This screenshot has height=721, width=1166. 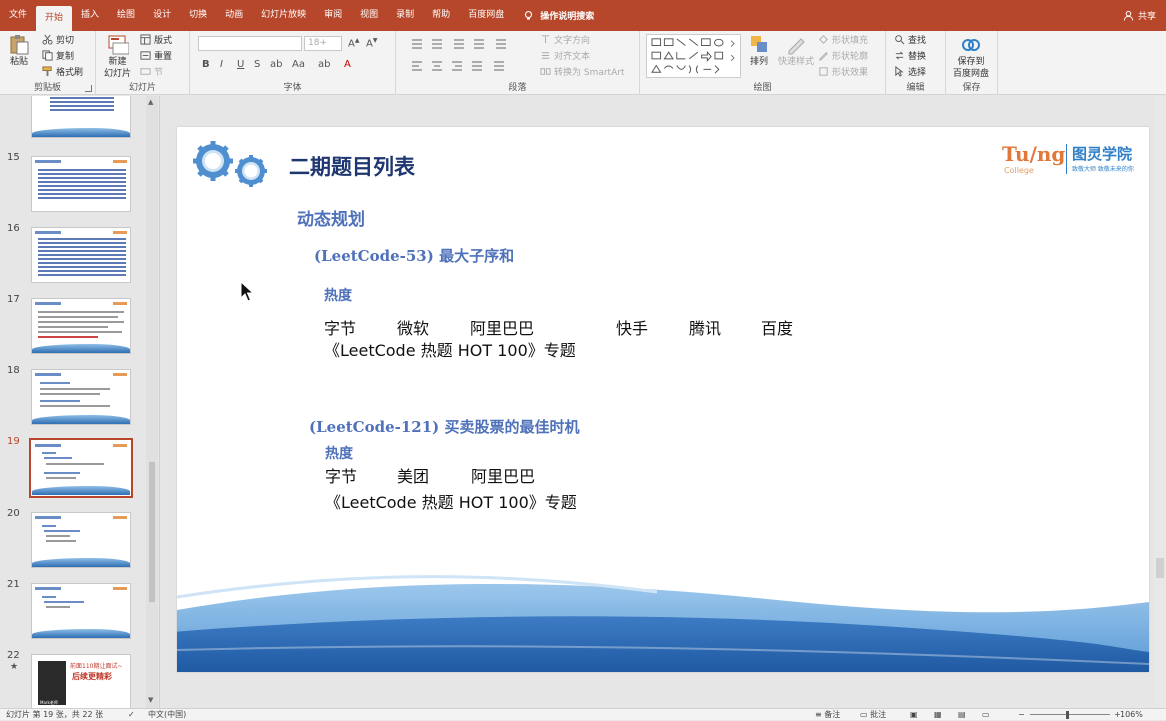 What do you see at coordinates (910, 55) in the screenshot?
I see `replace-button: 替换` at bounding box center [910, 55].